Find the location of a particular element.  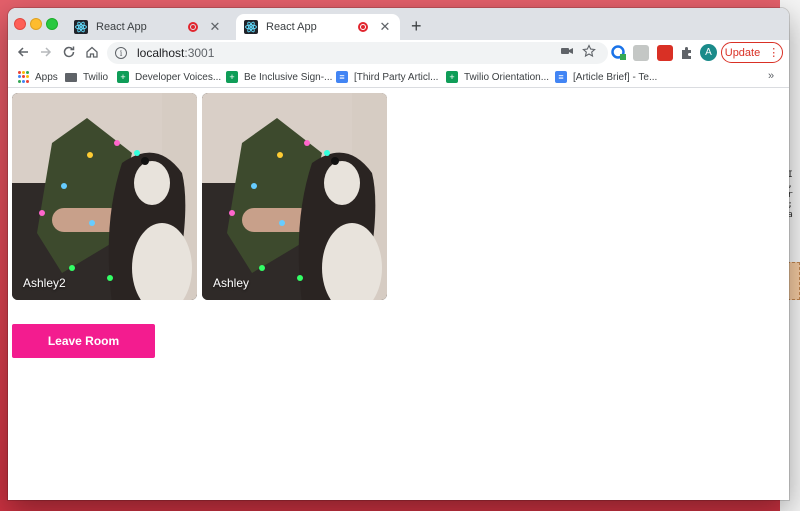

site-info-icon: i is located at coordinates (121, 53).